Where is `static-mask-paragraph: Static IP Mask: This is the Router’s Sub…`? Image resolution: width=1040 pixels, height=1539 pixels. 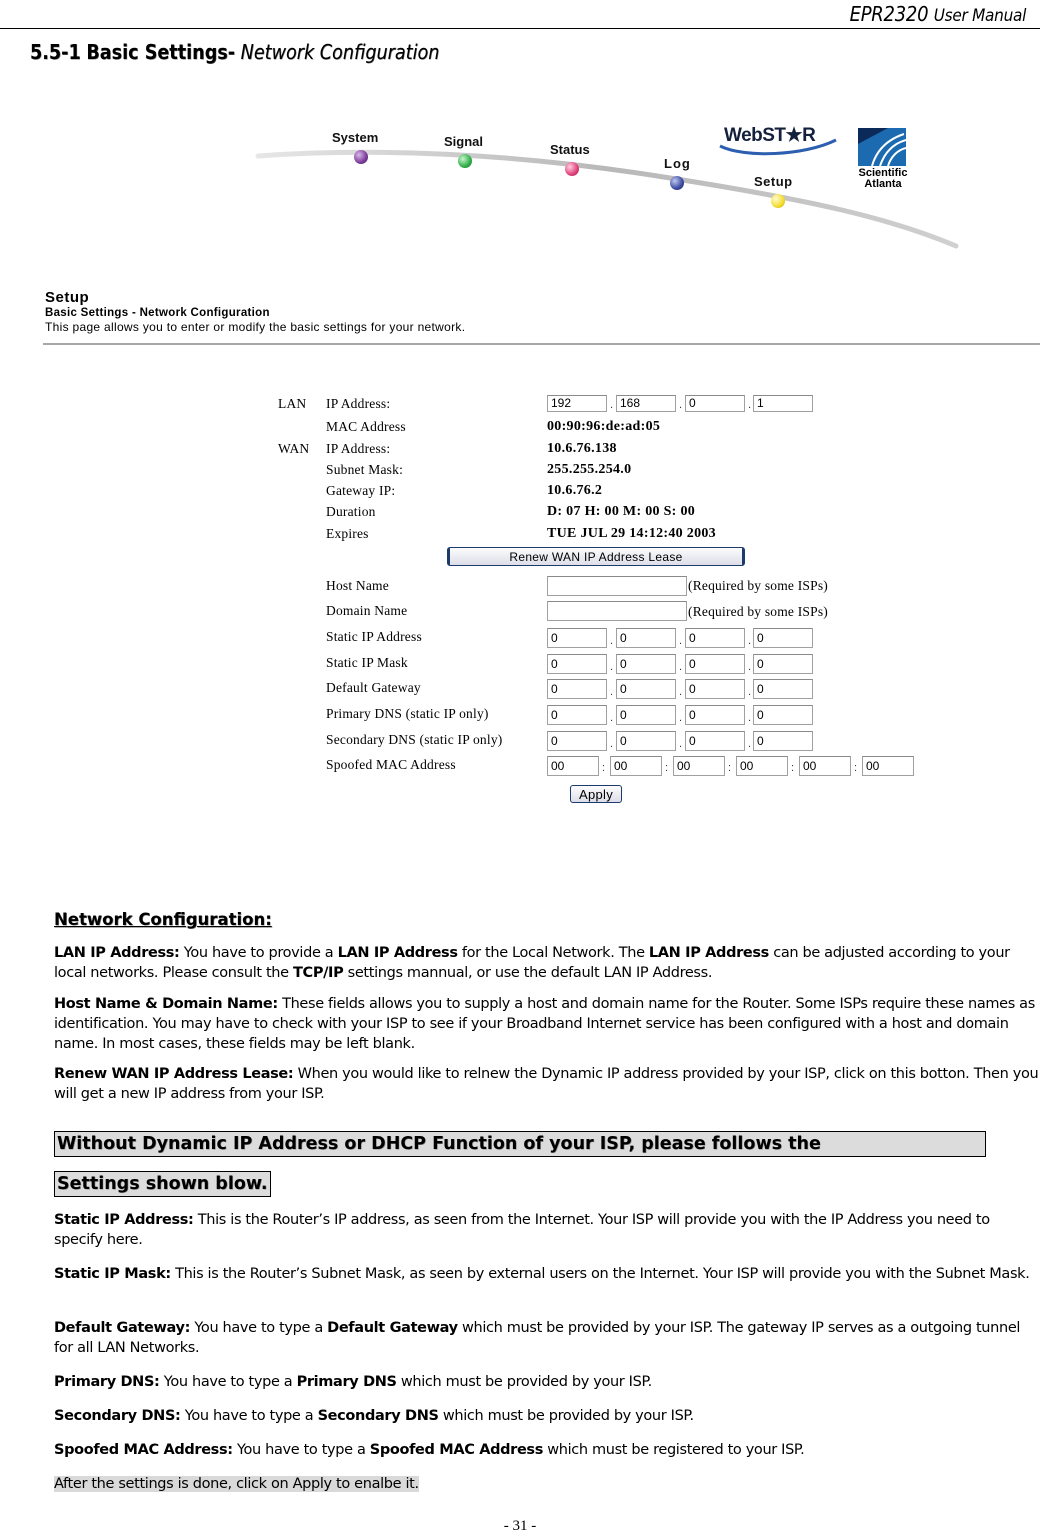
static-mask-paragraph: Static IP Mask: This is the Router’s Sub… is located at coordinates (542, 1274).